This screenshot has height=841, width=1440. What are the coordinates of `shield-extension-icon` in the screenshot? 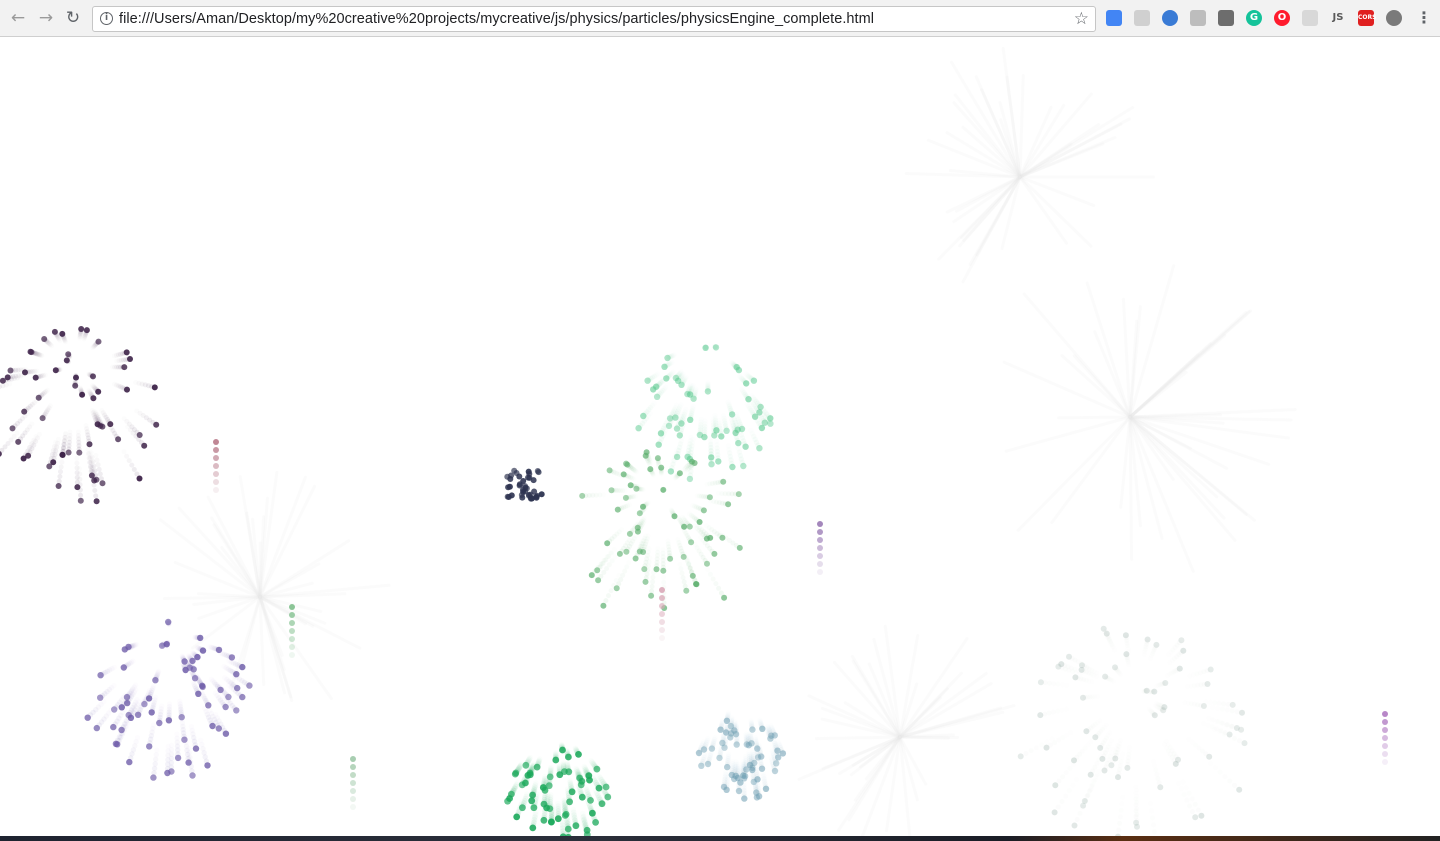 It's located at (1198, 18).